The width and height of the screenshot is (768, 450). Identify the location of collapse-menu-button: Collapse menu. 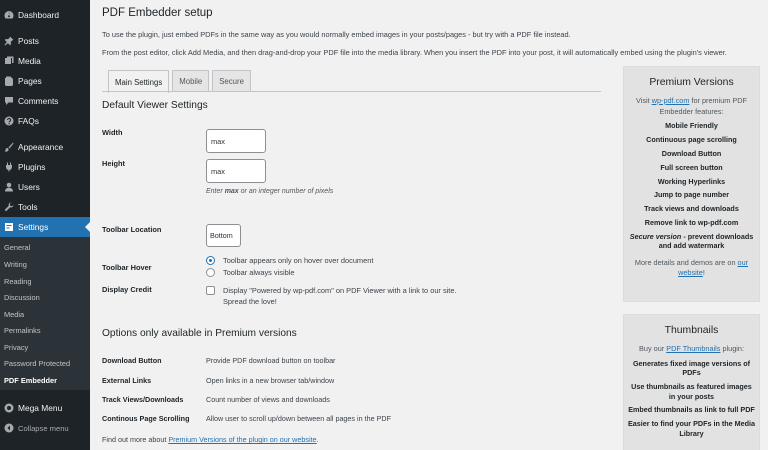
(45, 428).